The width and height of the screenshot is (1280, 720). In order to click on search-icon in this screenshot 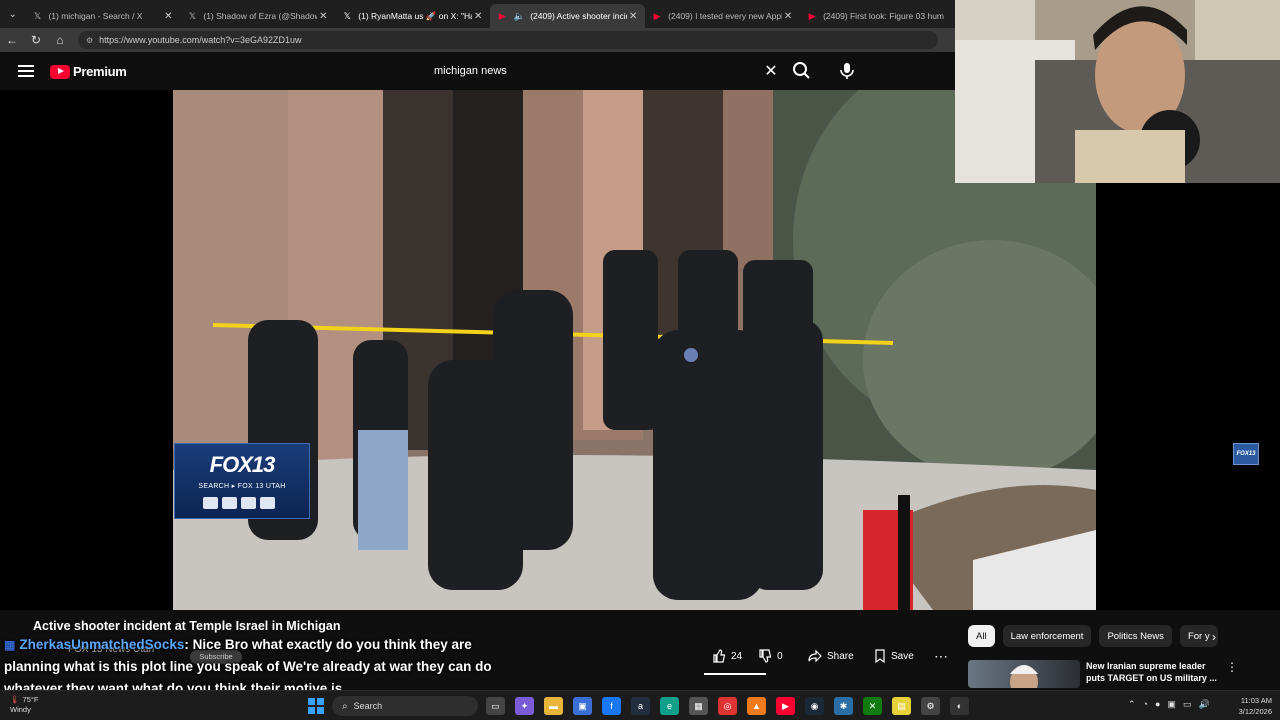, I will do `click(802, 71)`.